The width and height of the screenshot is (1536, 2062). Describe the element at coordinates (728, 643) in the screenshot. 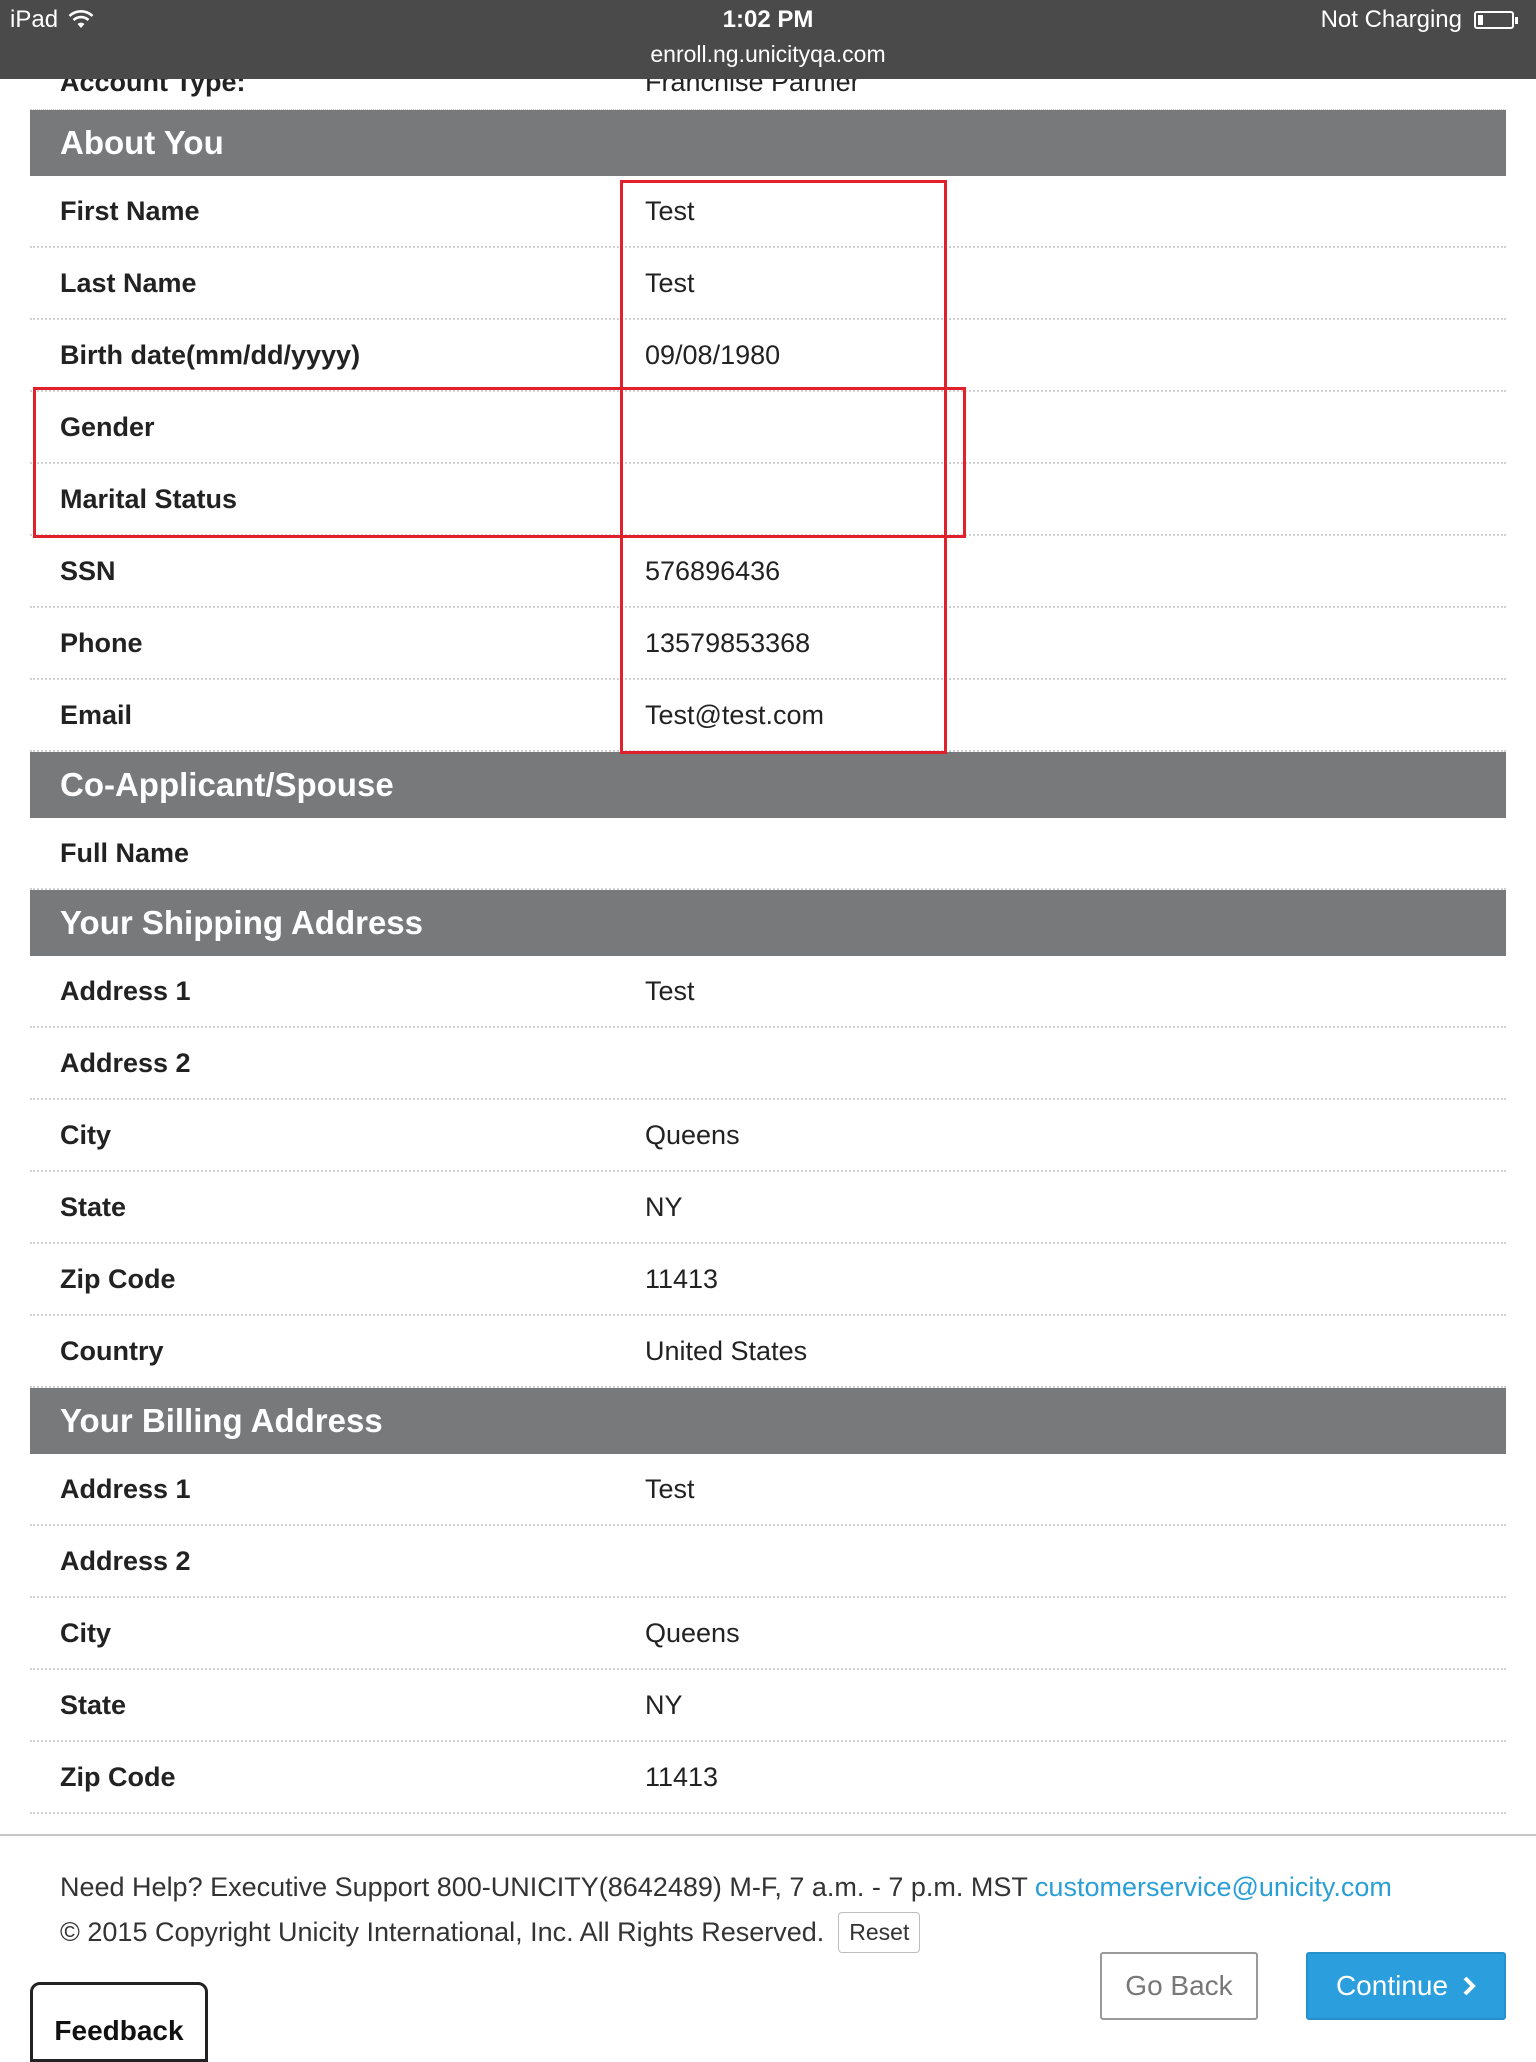

I see `row-value: 13579853368` at that location.